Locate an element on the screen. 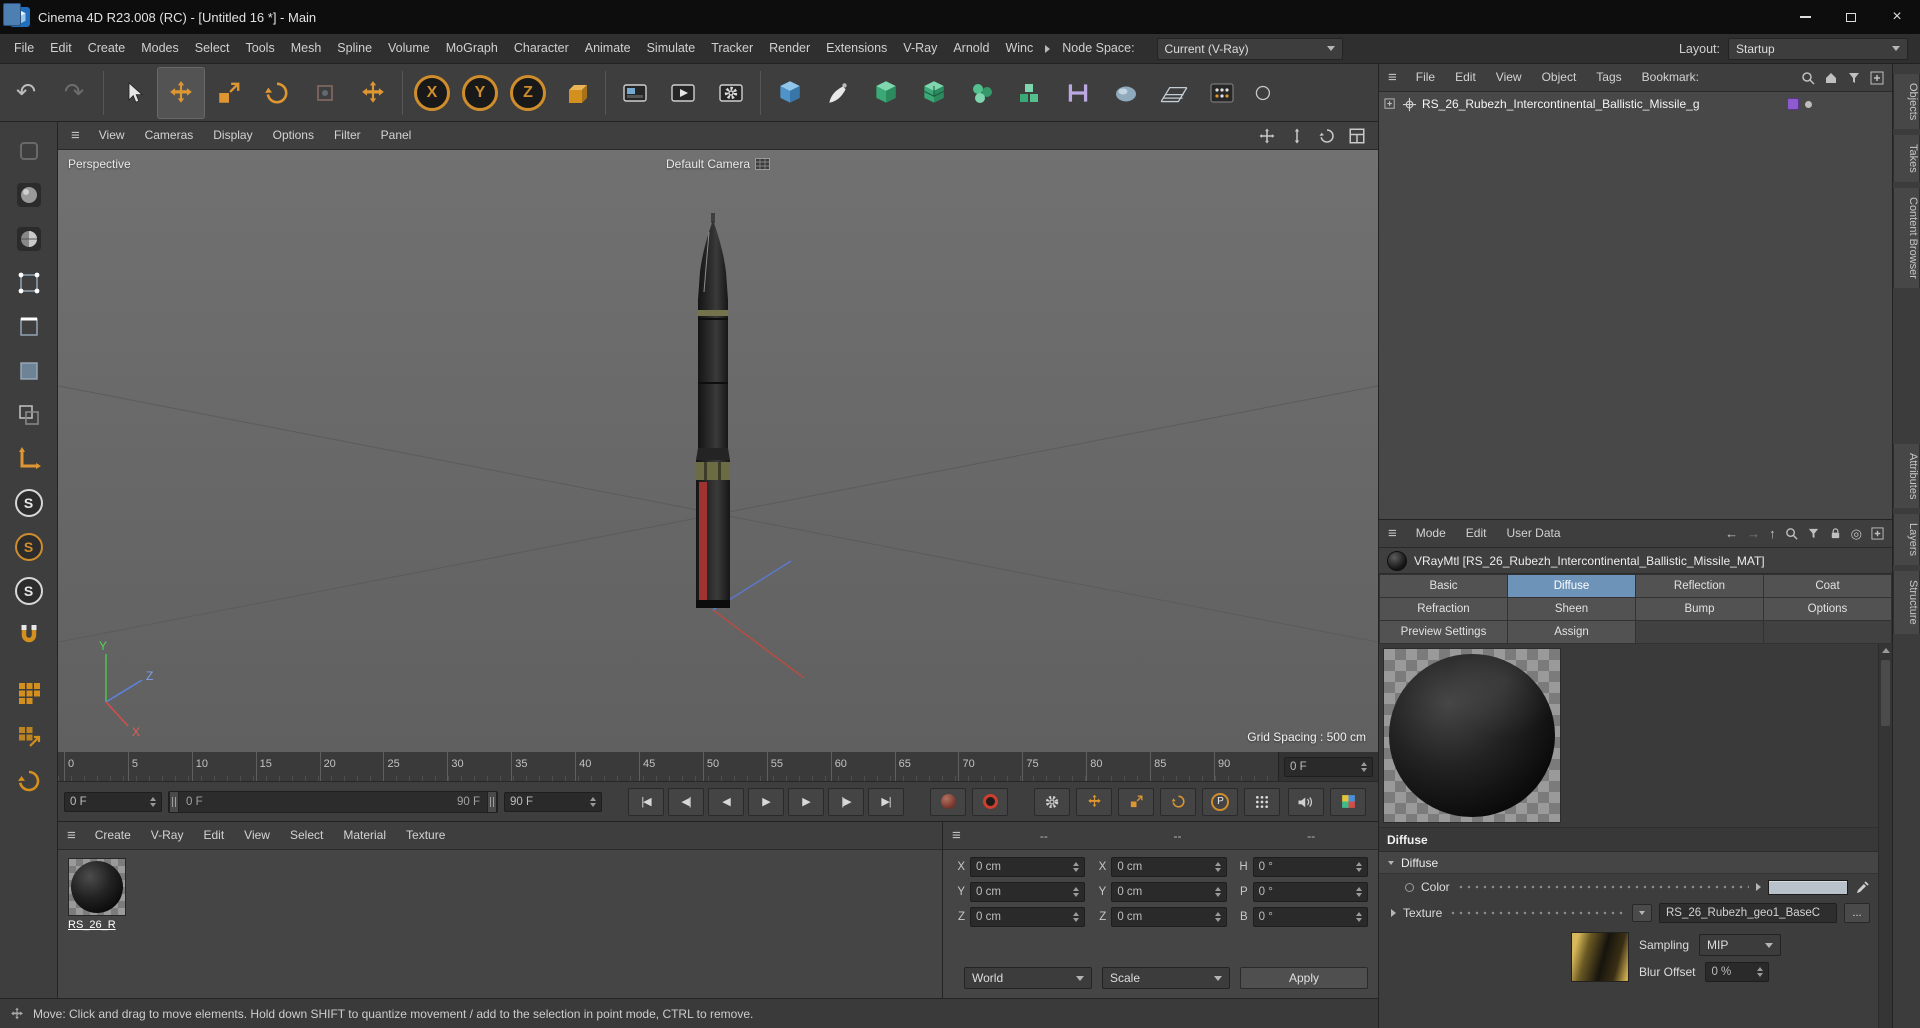  object-menu-item: File is located at coordinates (1425, 77).